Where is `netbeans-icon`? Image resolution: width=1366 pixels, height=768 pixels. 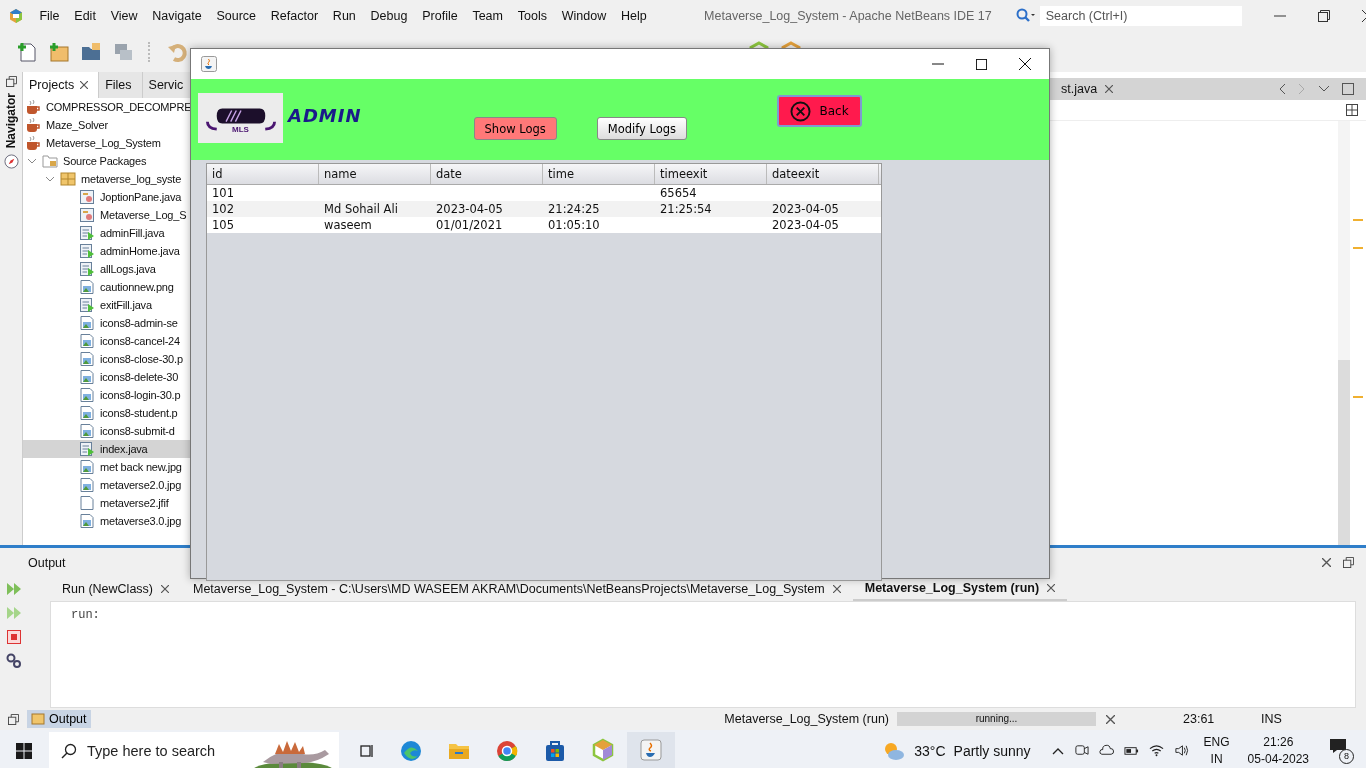
netbeans-icon is located at coordinates (603, 749).